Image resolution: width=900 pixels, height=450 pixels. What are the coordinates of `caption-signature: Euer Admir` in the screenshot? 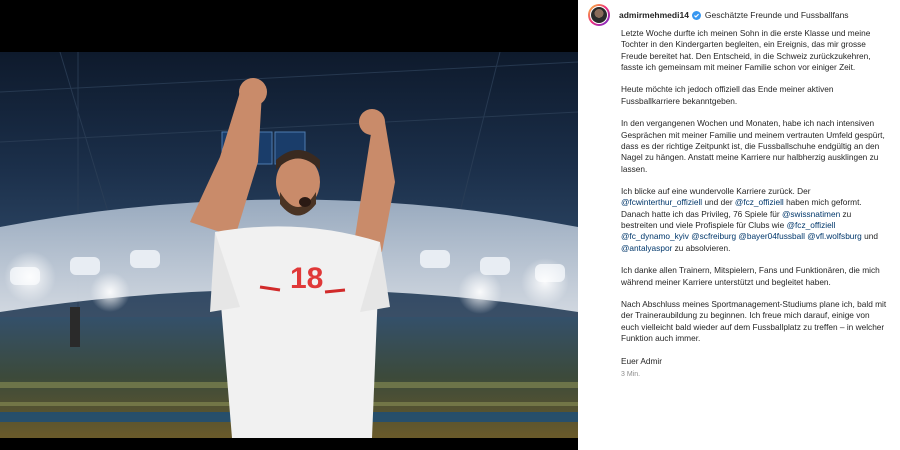 It's located at (642, 360).